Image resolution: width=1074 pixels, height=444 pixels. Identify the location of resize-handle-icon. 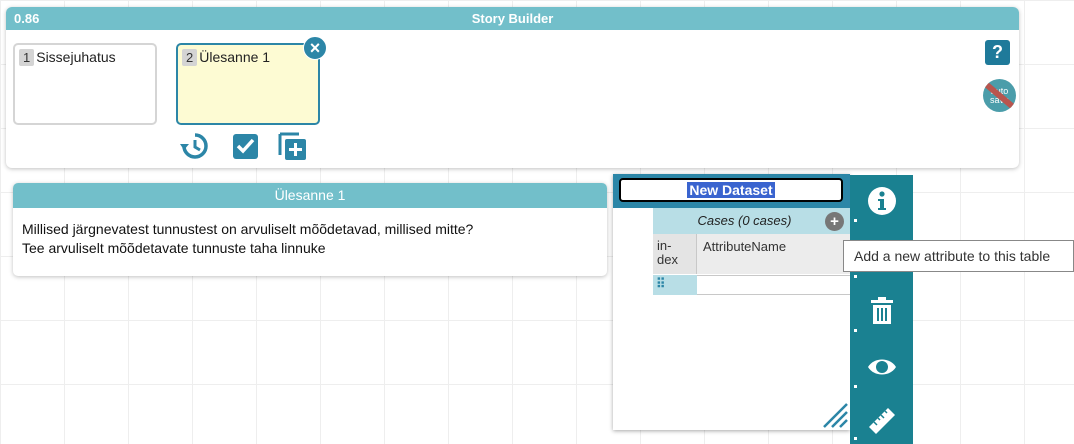
(834, 414).